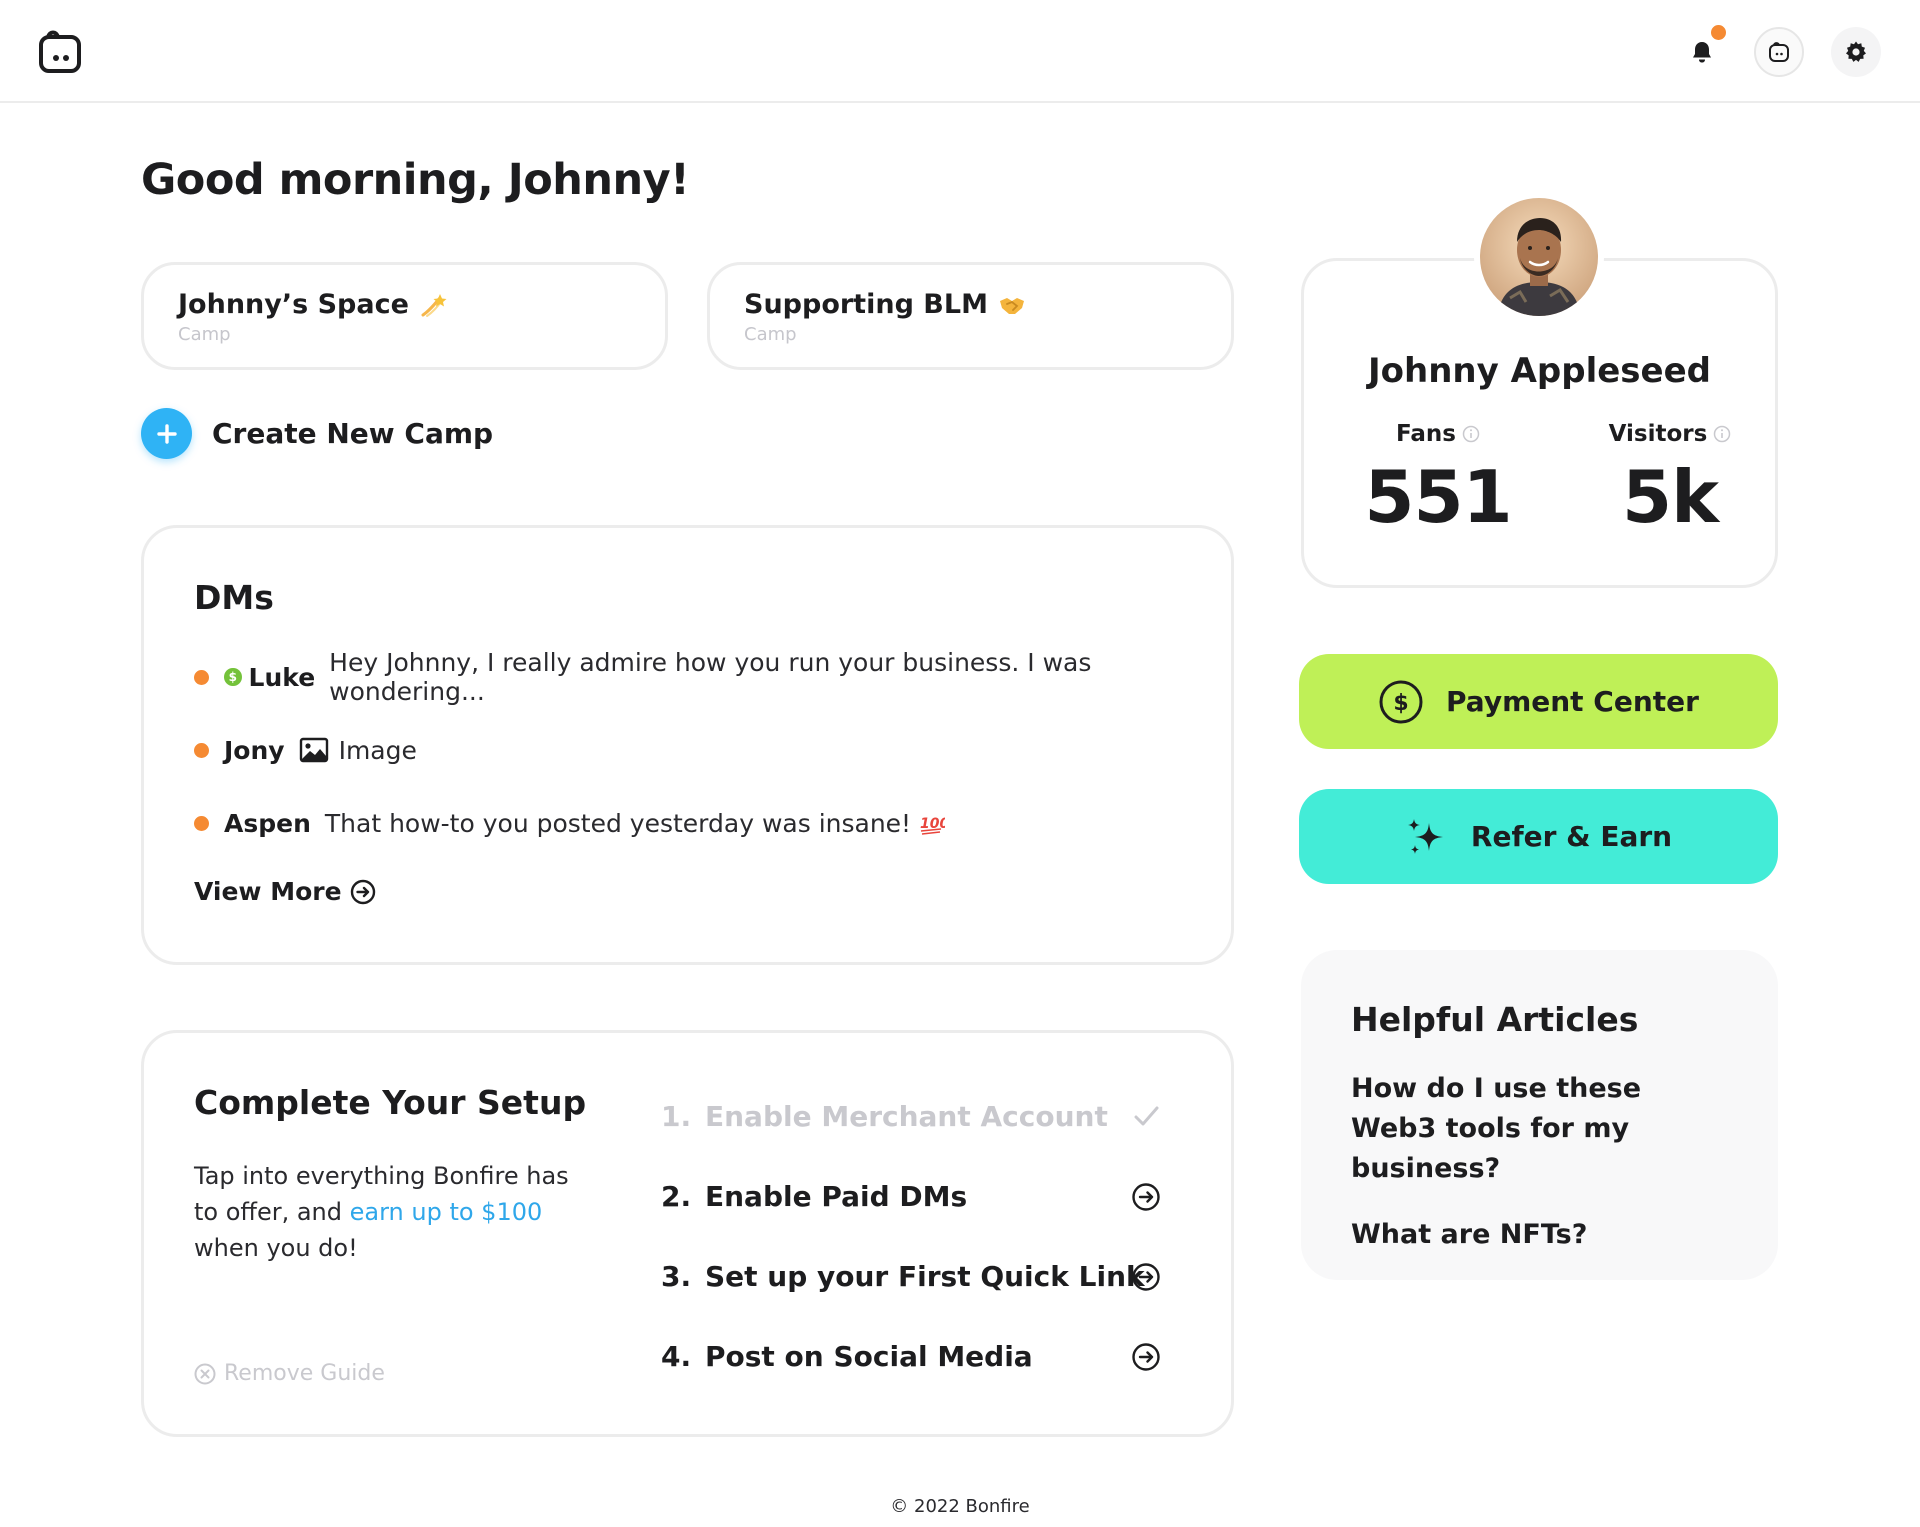 This screenshot has height=1527, width=1920. I want to click on settings-button, so click(1856, 52).